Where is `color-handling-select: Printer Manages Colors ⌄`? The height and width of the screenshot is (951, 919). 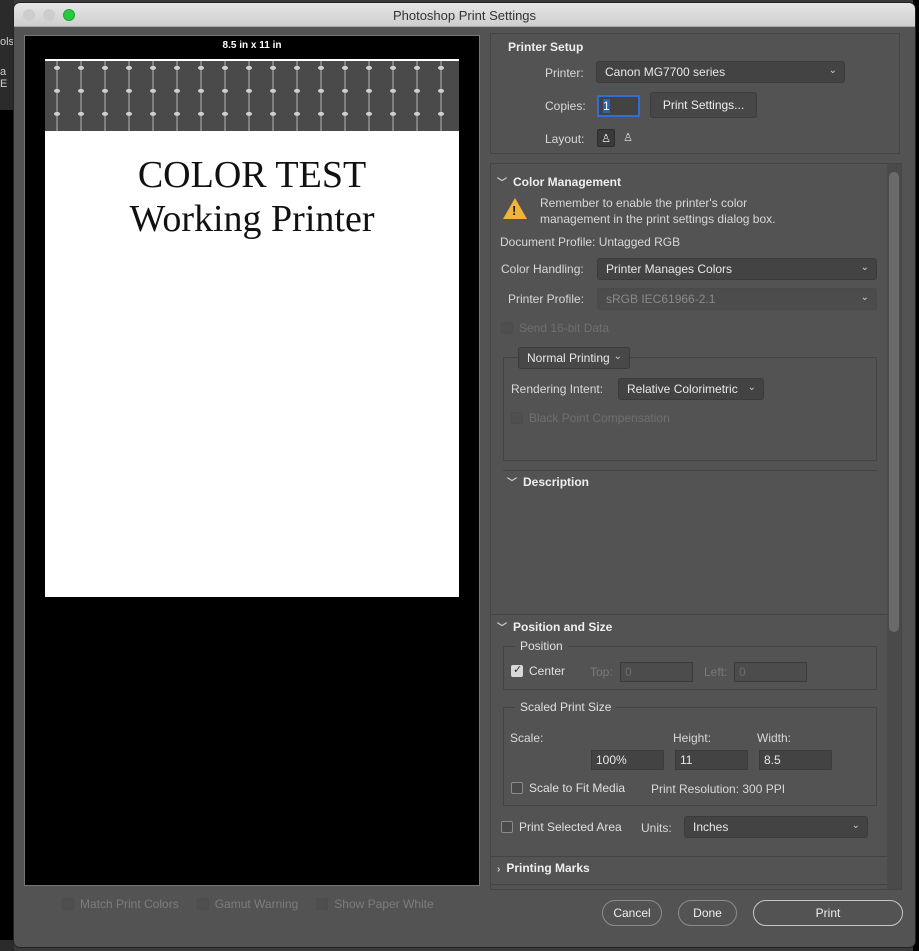
color-handling-select: Printer Manages Colors ⌄ is located at coordinates (737, 269).